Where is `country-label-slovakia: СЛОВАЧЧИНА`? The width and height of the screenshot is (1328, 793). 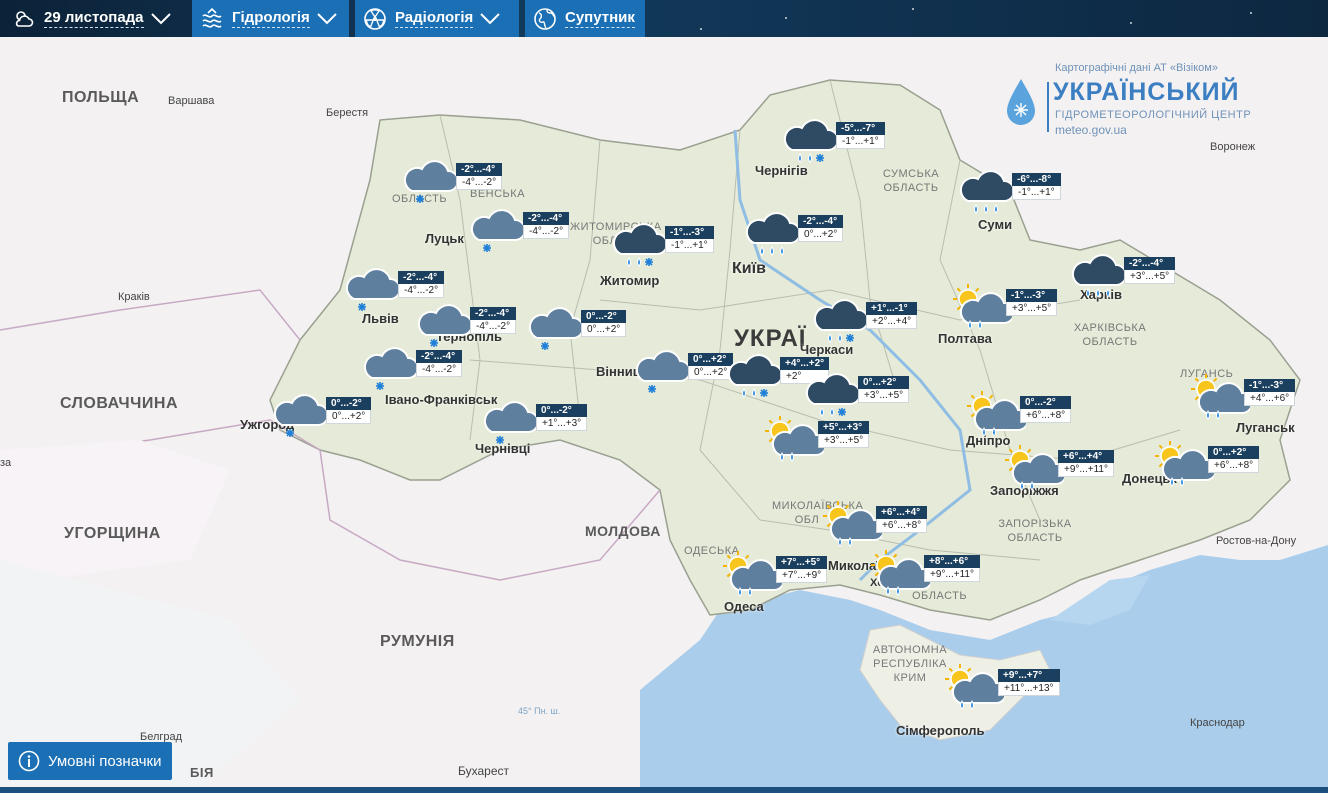
country-label-slovakia: СЛОВАЧЧИНА is located at coordinates (119, 403).